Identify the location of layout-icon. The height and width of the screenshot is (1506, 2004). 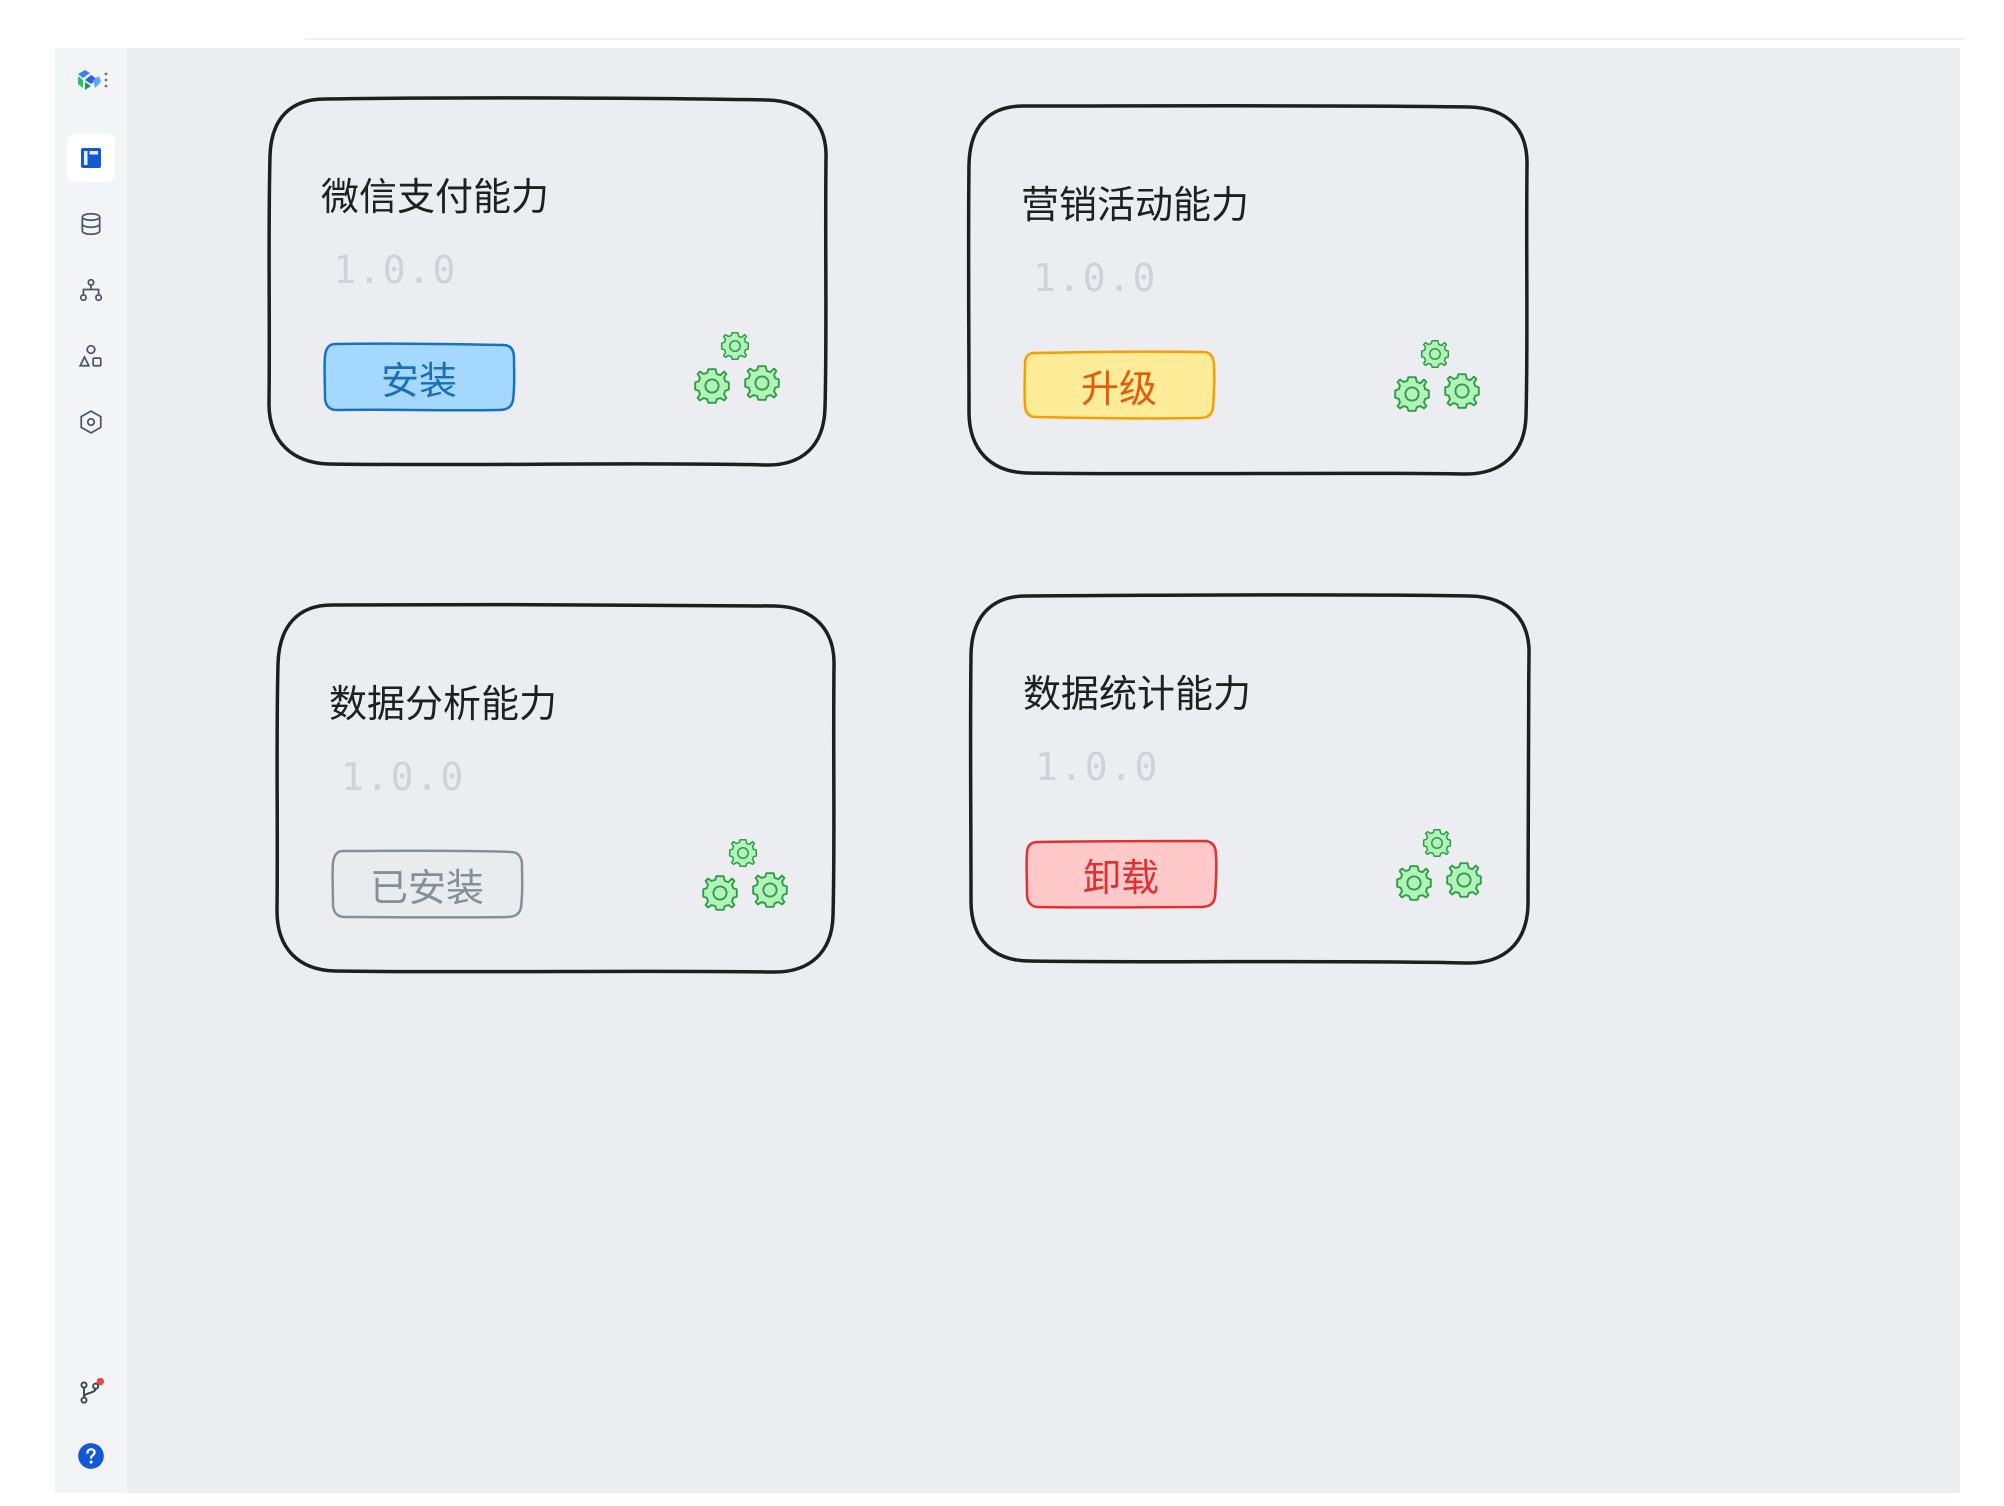
(91, 158).